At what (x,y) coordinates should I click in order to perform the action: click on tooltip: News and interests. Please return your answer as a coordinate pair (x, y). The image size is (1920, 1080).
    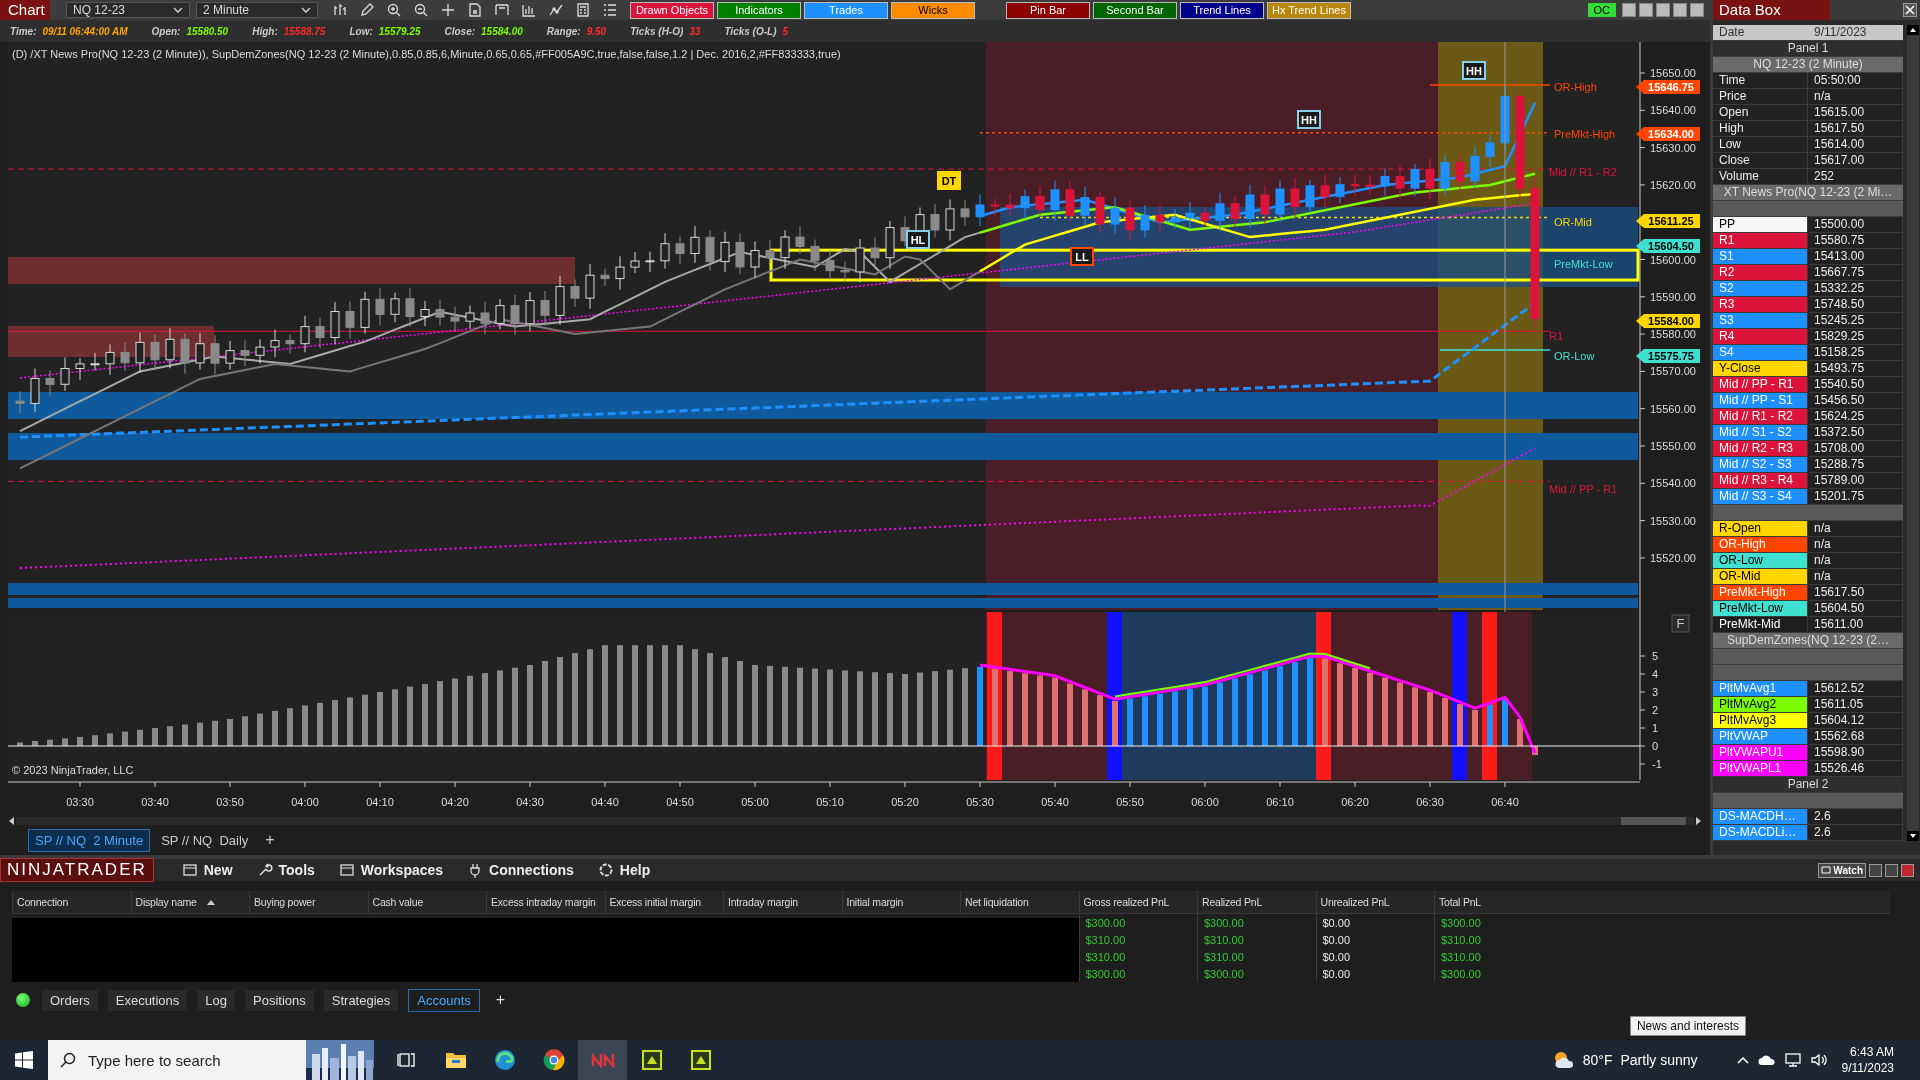
    Looking at the image, I should click on (1687, 1026).